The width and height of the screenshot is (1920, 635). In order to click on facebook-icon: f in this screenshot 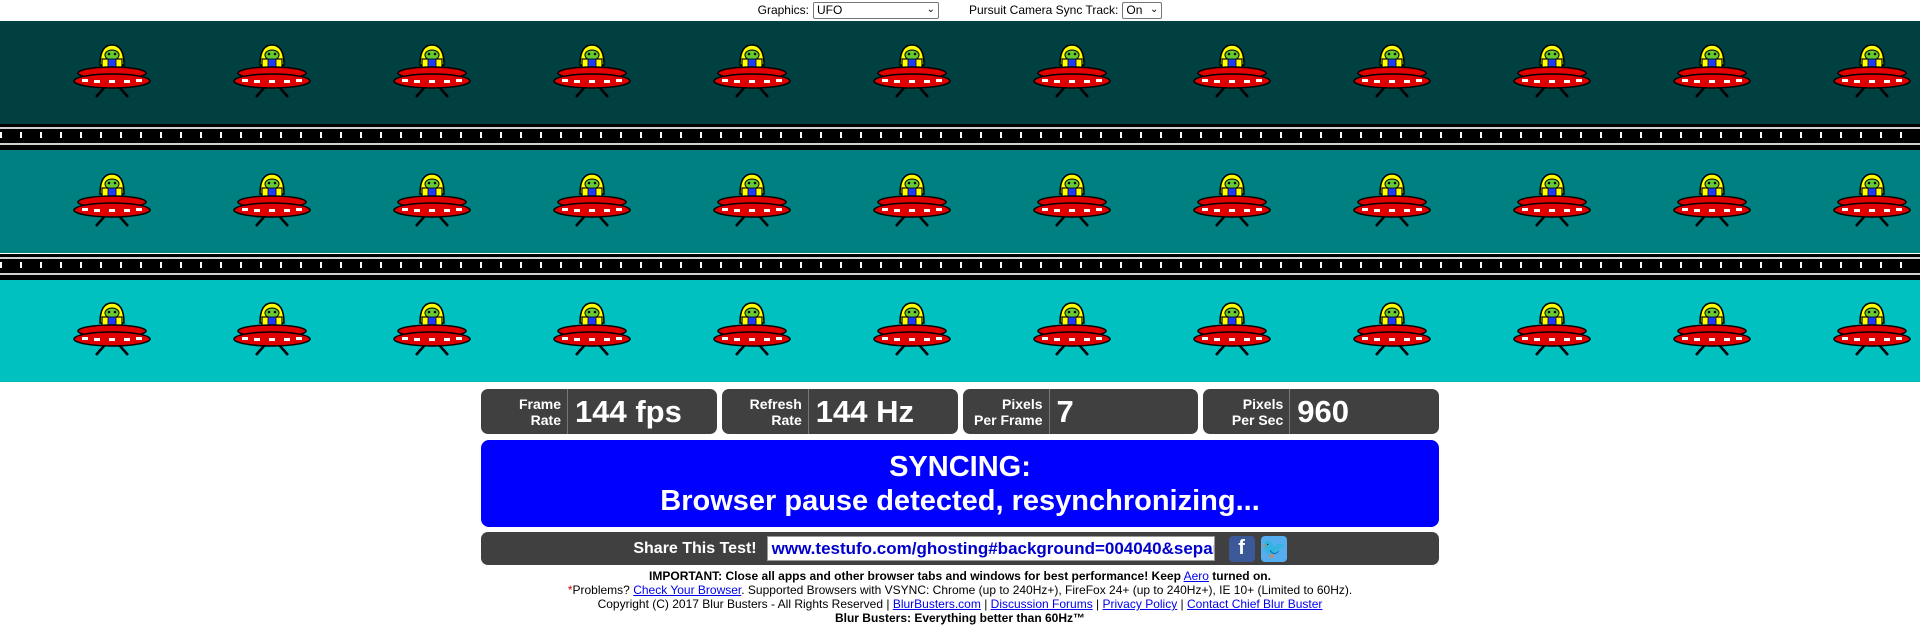, I will do `click(1241, 548)`.